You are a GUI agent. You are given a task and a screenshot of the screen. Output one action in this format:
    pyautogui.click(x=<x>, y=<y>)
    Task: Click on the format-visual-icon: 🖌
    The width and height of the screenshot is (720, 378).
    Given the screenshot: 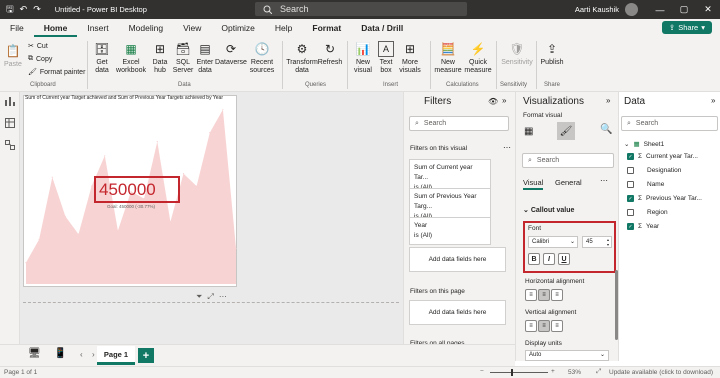 What is the action you would take?
    pyautogui.click(x=566, y=131)
    